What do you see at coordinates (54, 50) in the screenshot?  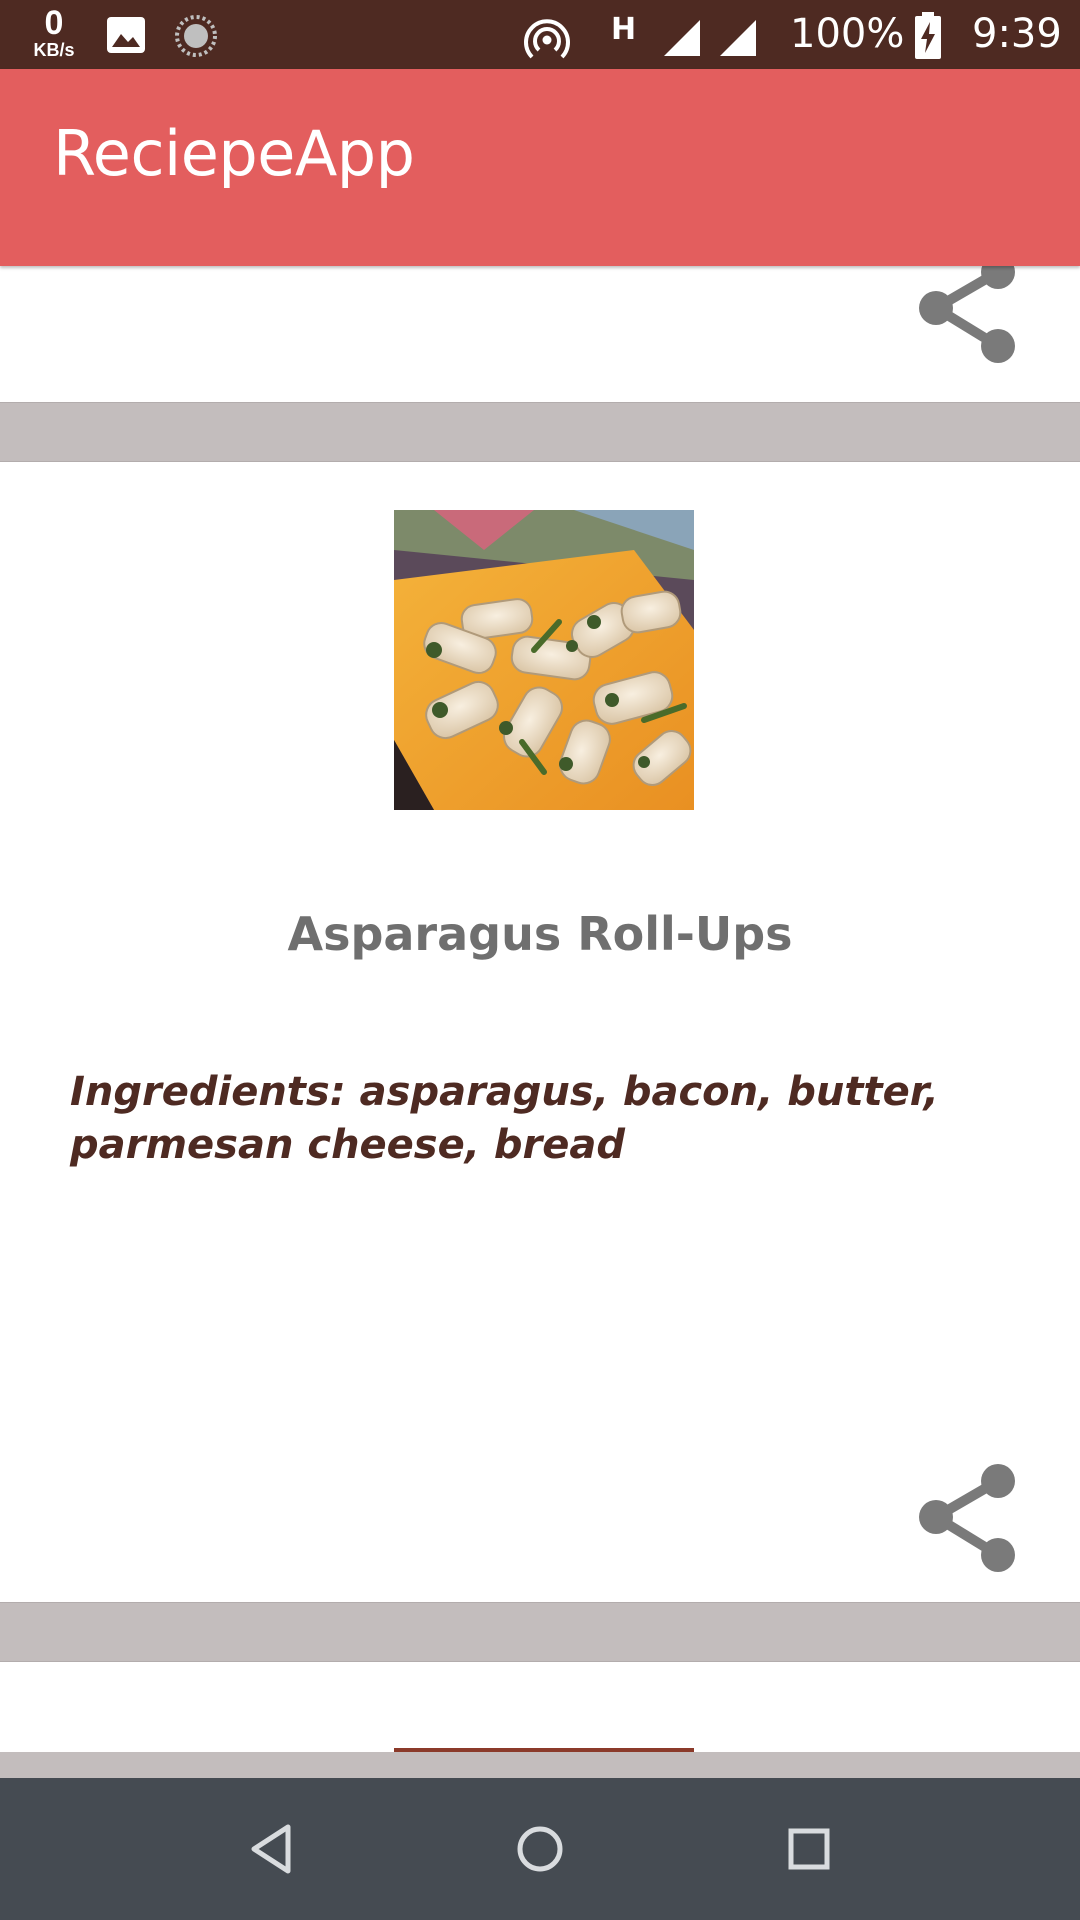 I see `network-speed-unit: KB/s` at bounding box center [54, 50].